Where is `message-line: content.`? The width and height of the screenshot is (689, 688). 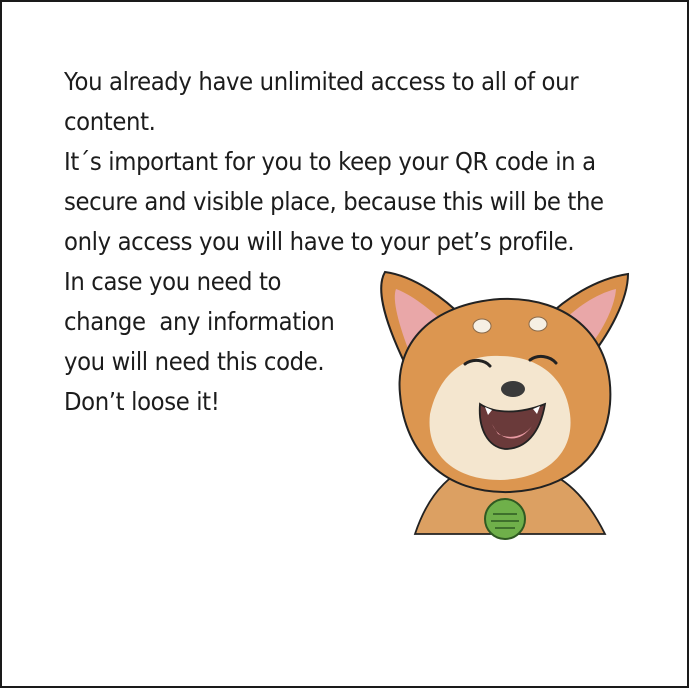
message-line: content. is located at coordinates (110, 121).